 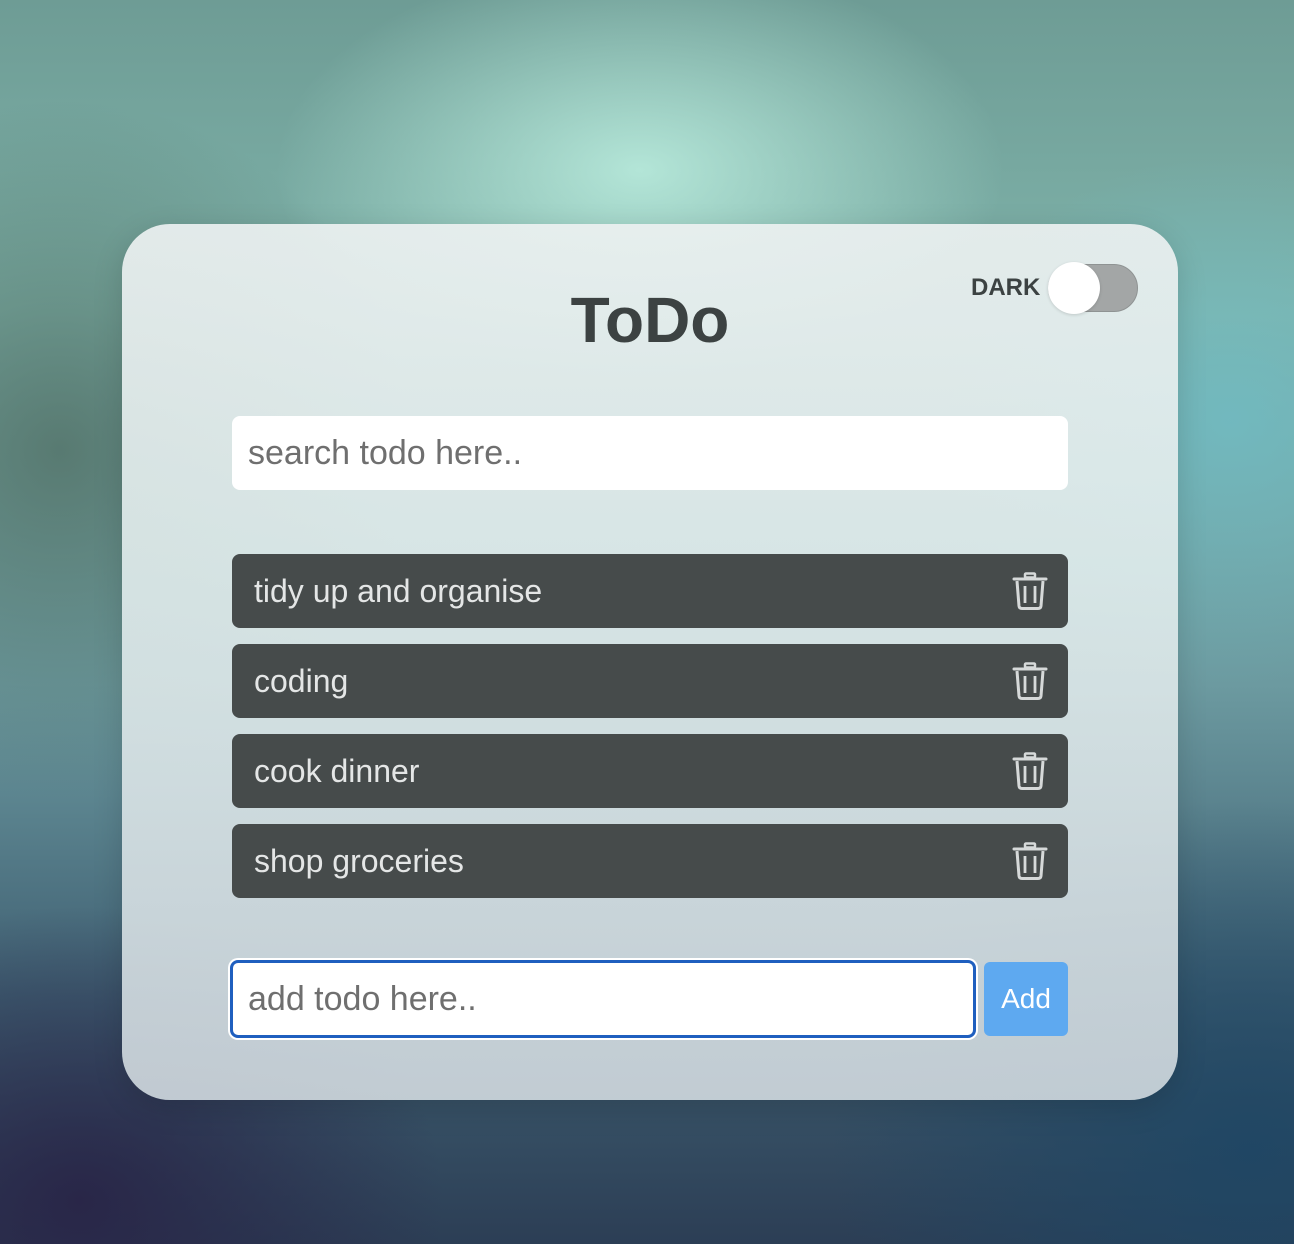 I want to click on todo-item: coding, so click(x=650, y=681).